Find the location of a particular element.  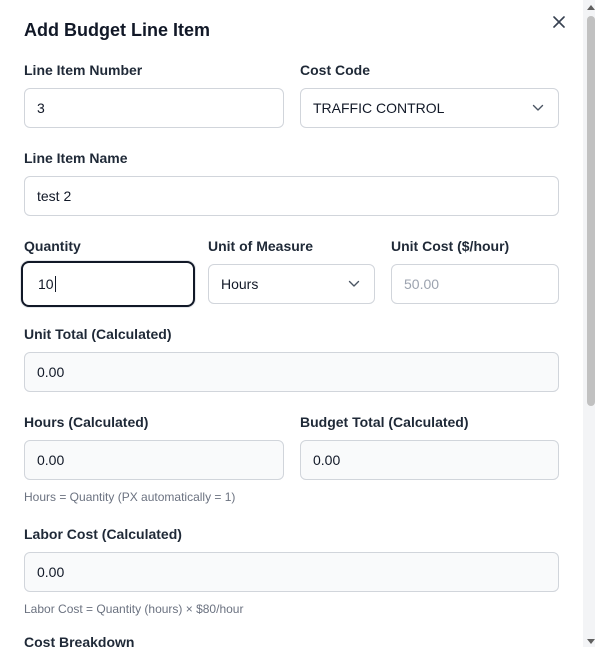

hours-label: Hours (Calculated) is located at coordinates (86, 422).